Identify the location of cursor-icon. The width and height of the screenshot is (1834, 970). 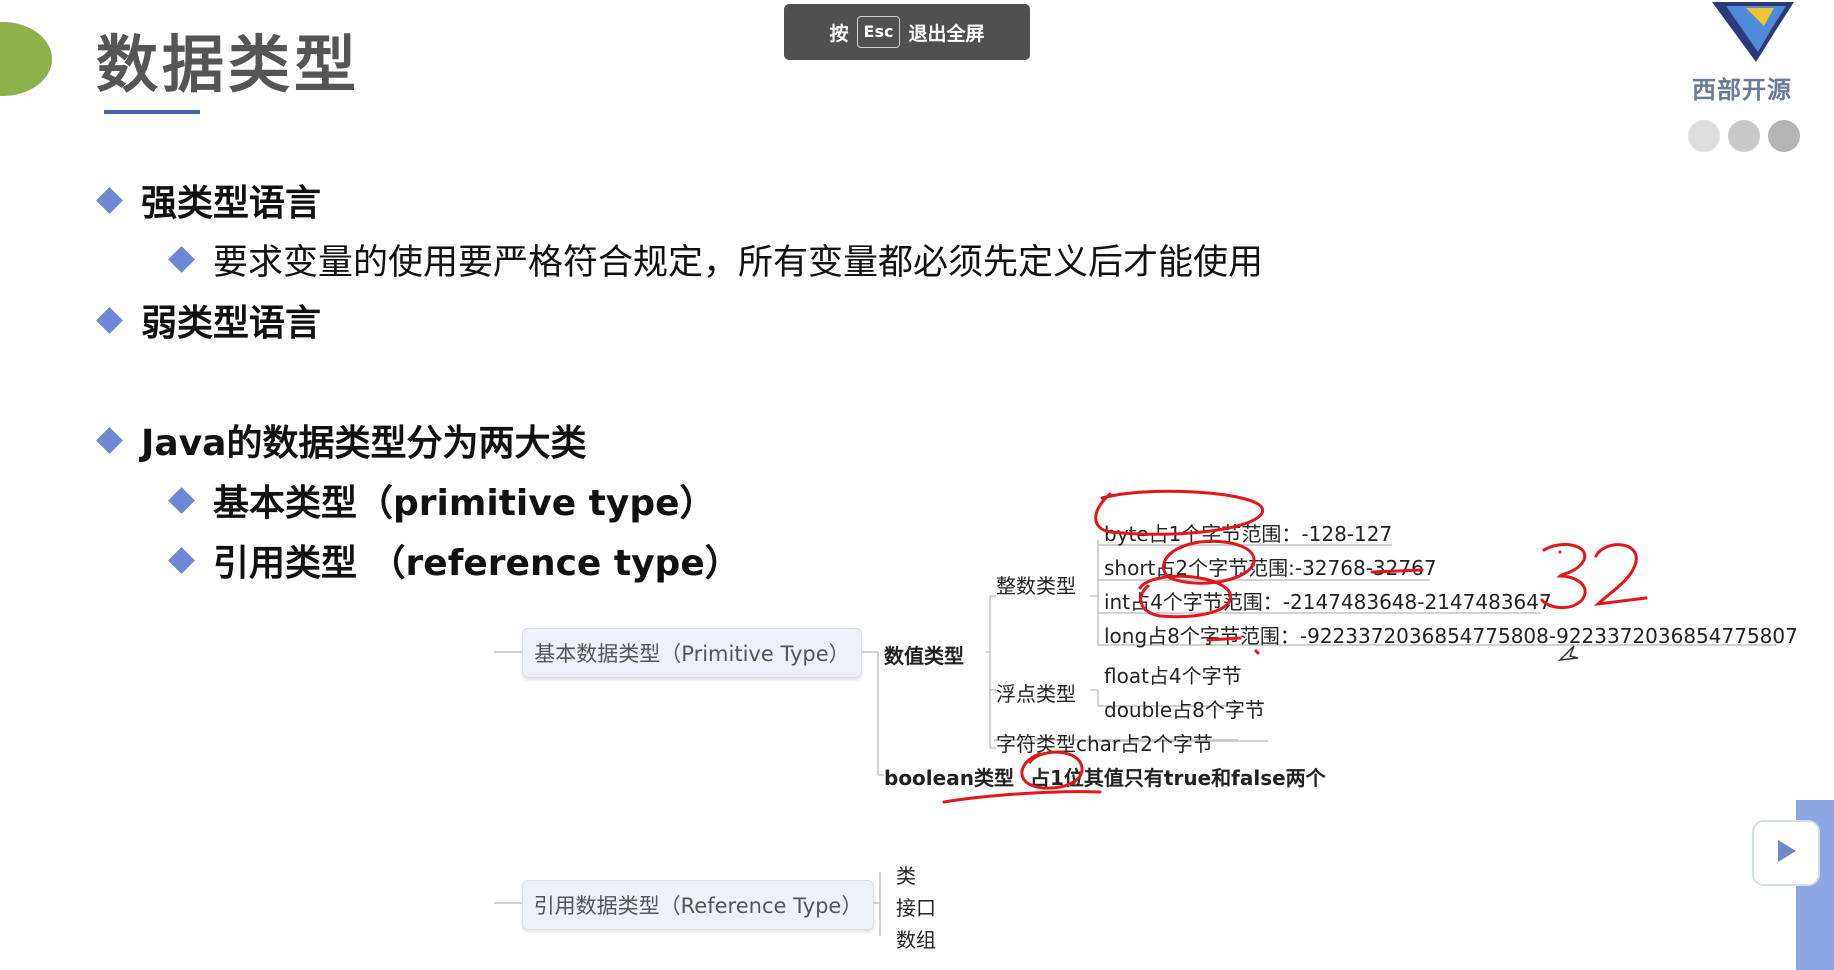
(1568, 653).